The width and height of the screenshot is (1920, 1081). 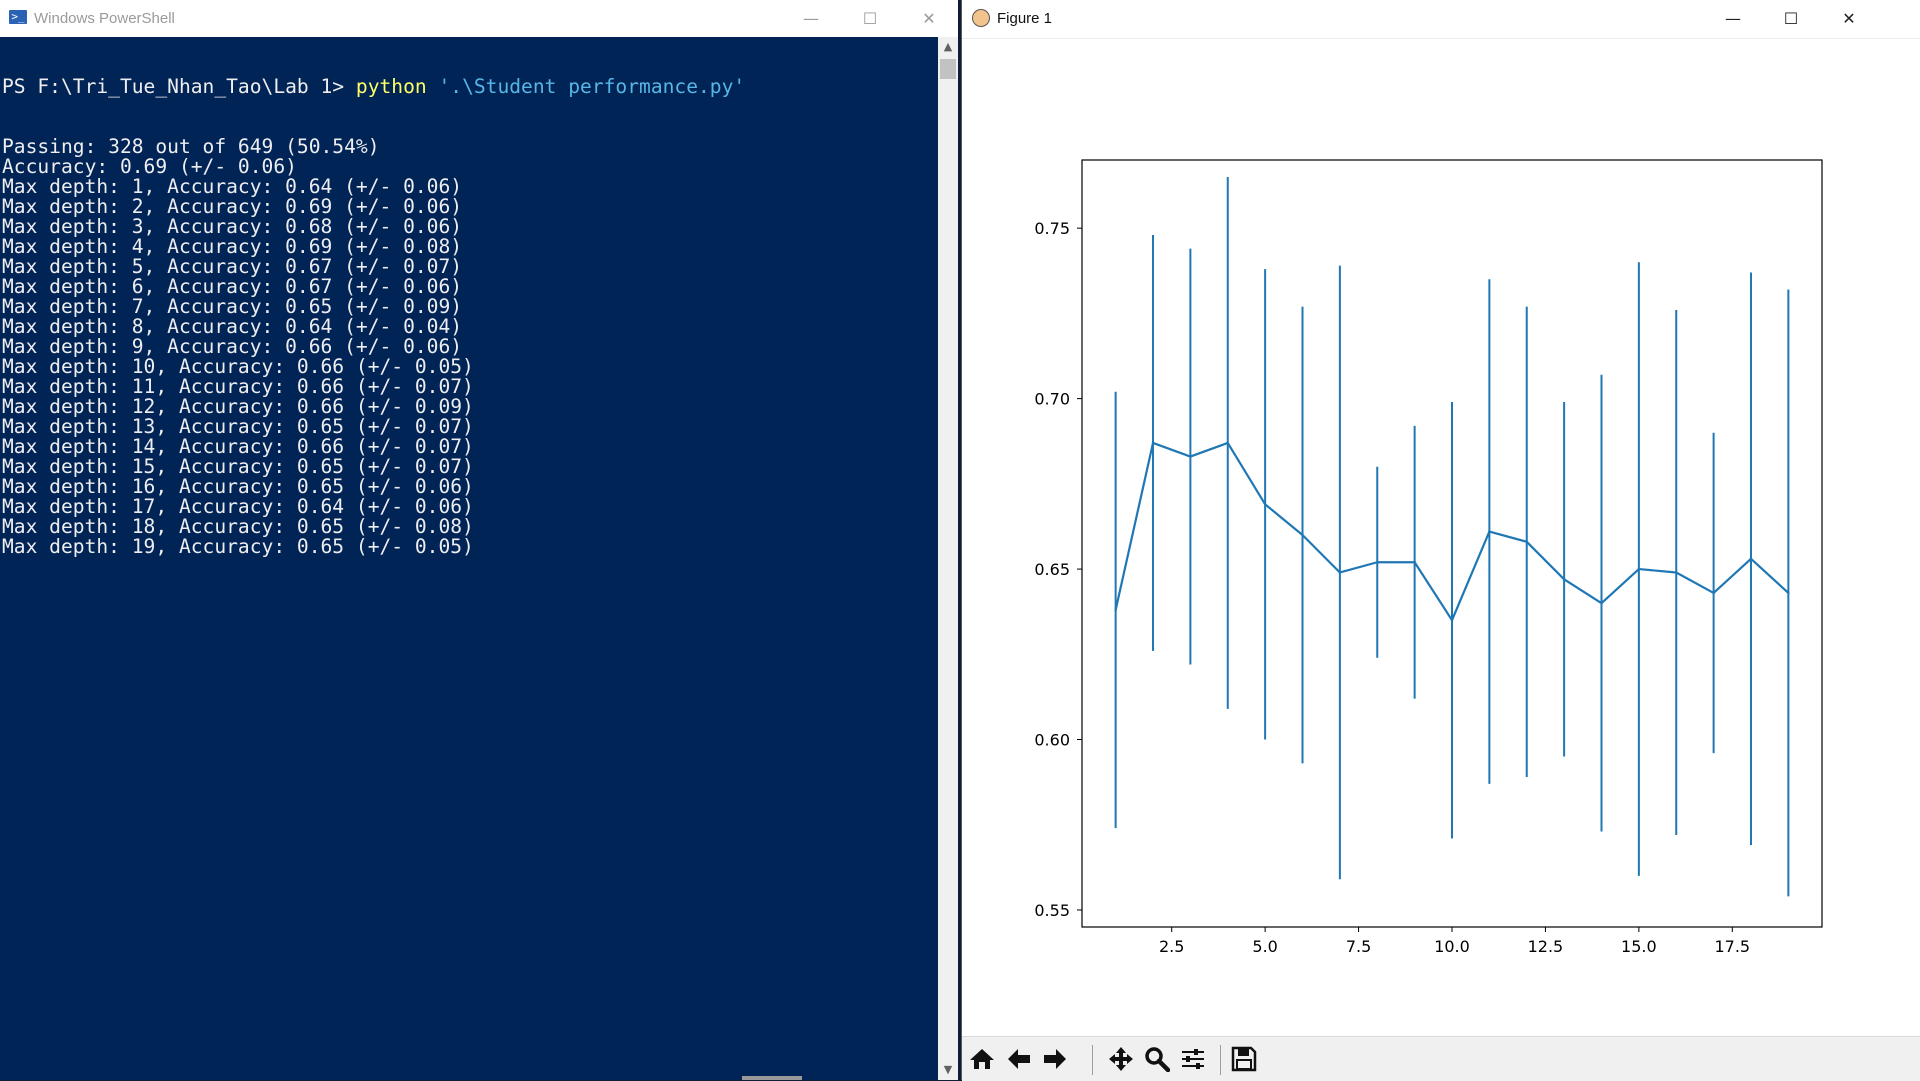 What do you see at coordinates (1025, 18) in the screenshot?
I see `window-title: Figure 1` at bounding box center [1025, 18].